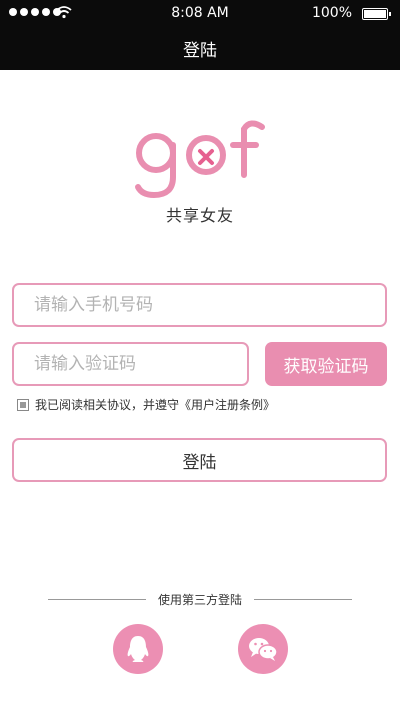 The height and width of the screenshot is (710, 400). I want to click on wechat-icon, so click(263, 649).